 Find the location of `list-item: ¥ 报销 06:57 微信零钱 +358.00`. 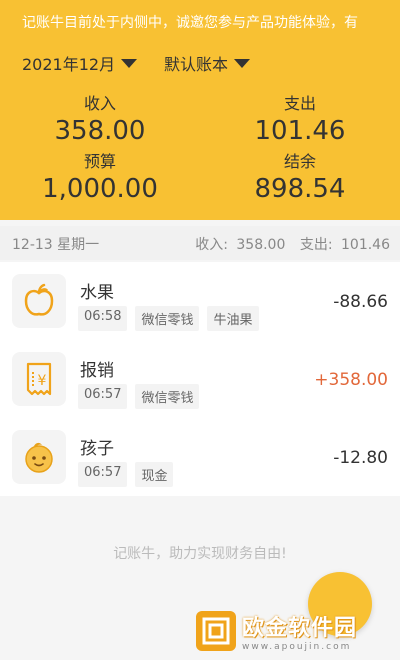

list-item: ¥ 报销 06:57 微信零钱 +358.00 is located at coordinates (200, 379).